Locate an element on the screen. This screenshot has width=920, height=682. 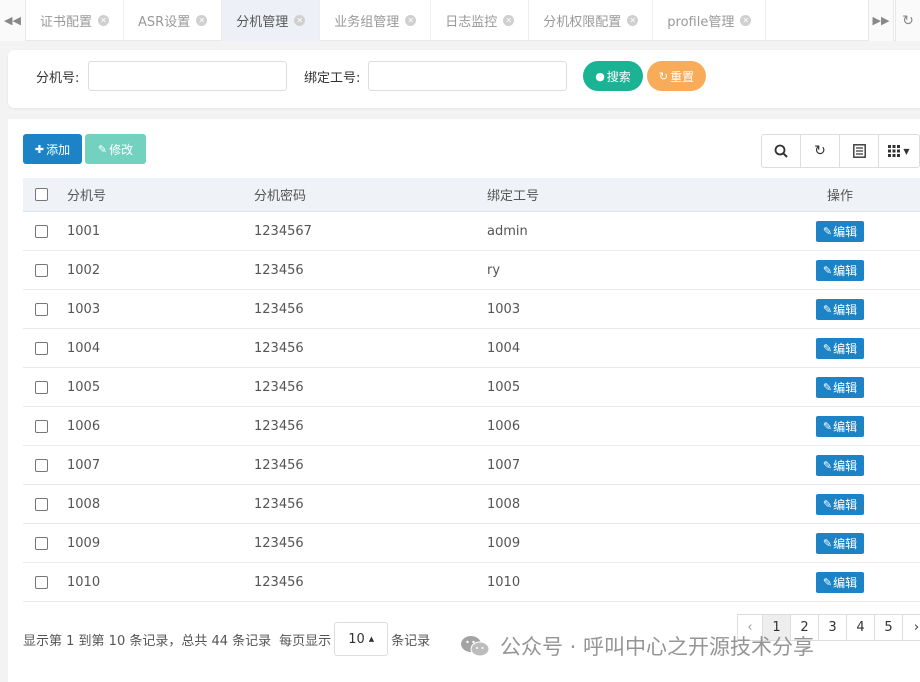
search-button-label: 搜索 is located at coordinates (618, 76).